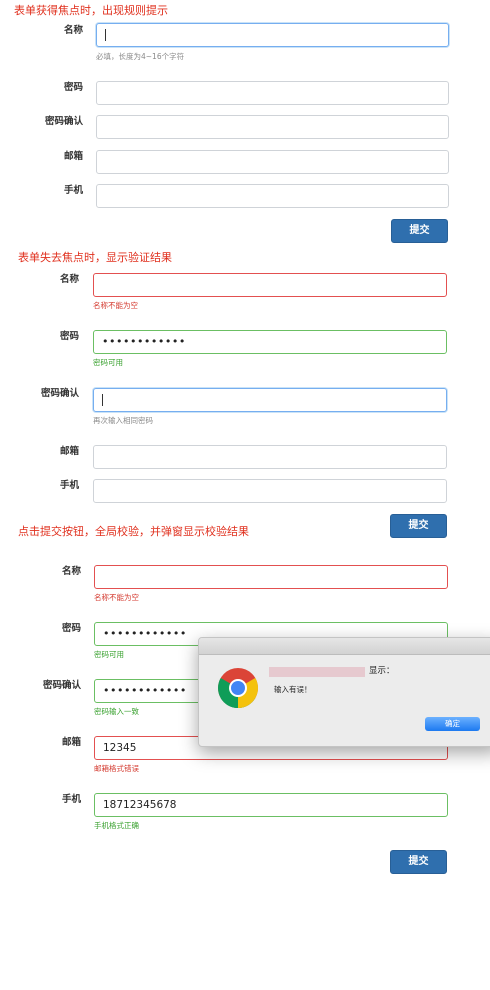 This screenshot has width=490, height=990. What do you see at coordinates (344, 692) in the screenshot?
I see `alert-dialog: 显示： 输入有误！ 确定` at bounding box center [344, 692].